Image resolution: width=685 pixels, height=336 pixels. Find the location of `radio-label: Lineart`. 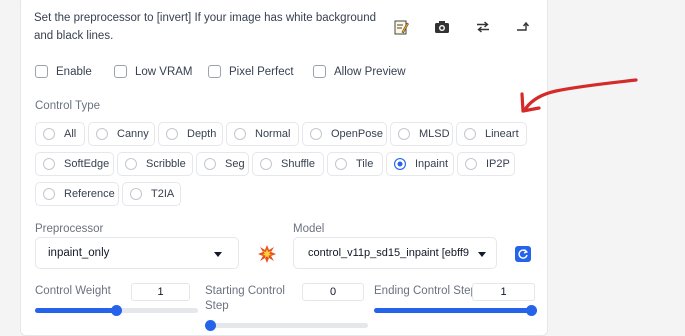

radio-label: Lineart is located at coordinates (502, 134).